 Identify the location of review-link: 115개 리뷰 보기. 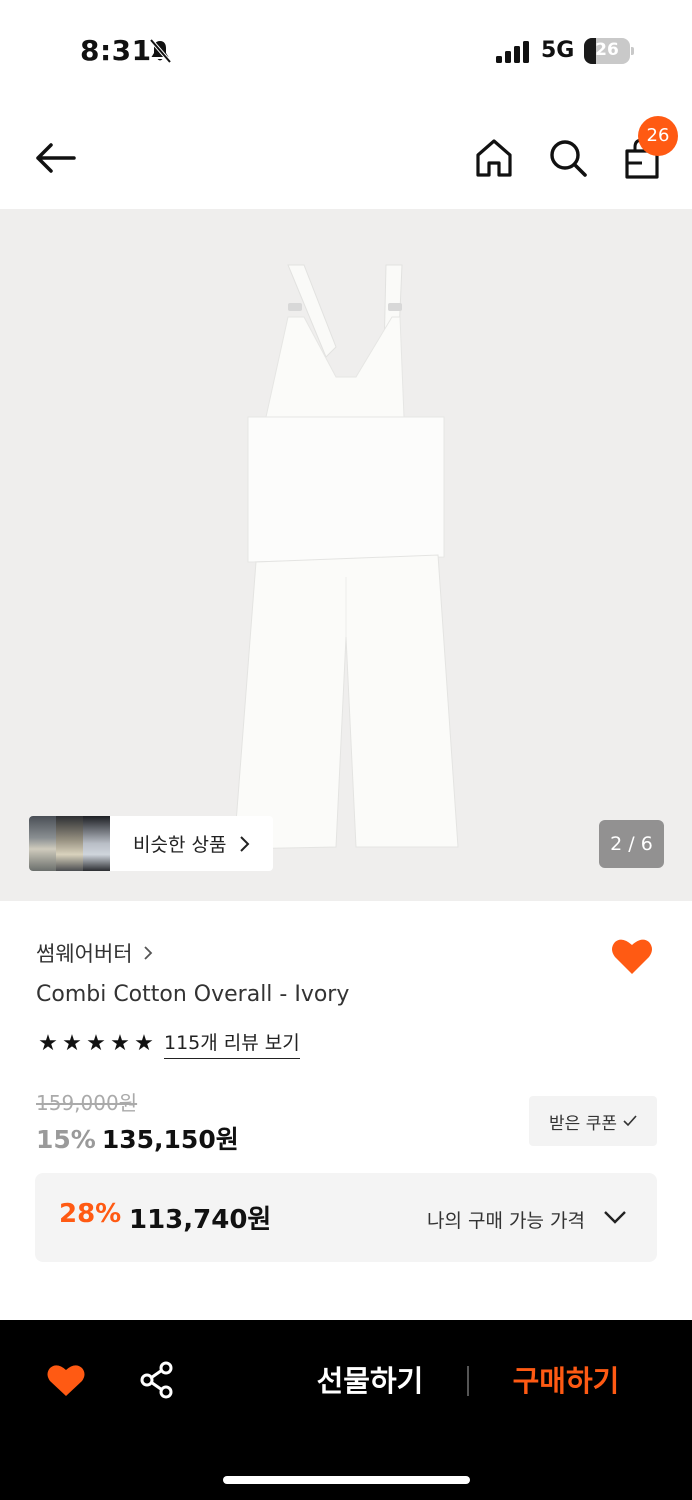
(232, 1043).